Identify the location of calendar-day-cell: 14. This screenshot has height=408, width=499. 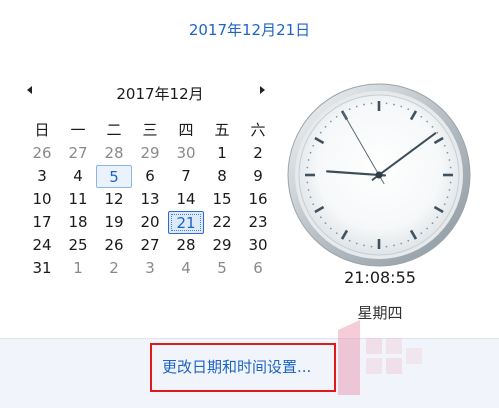
(186, 199).